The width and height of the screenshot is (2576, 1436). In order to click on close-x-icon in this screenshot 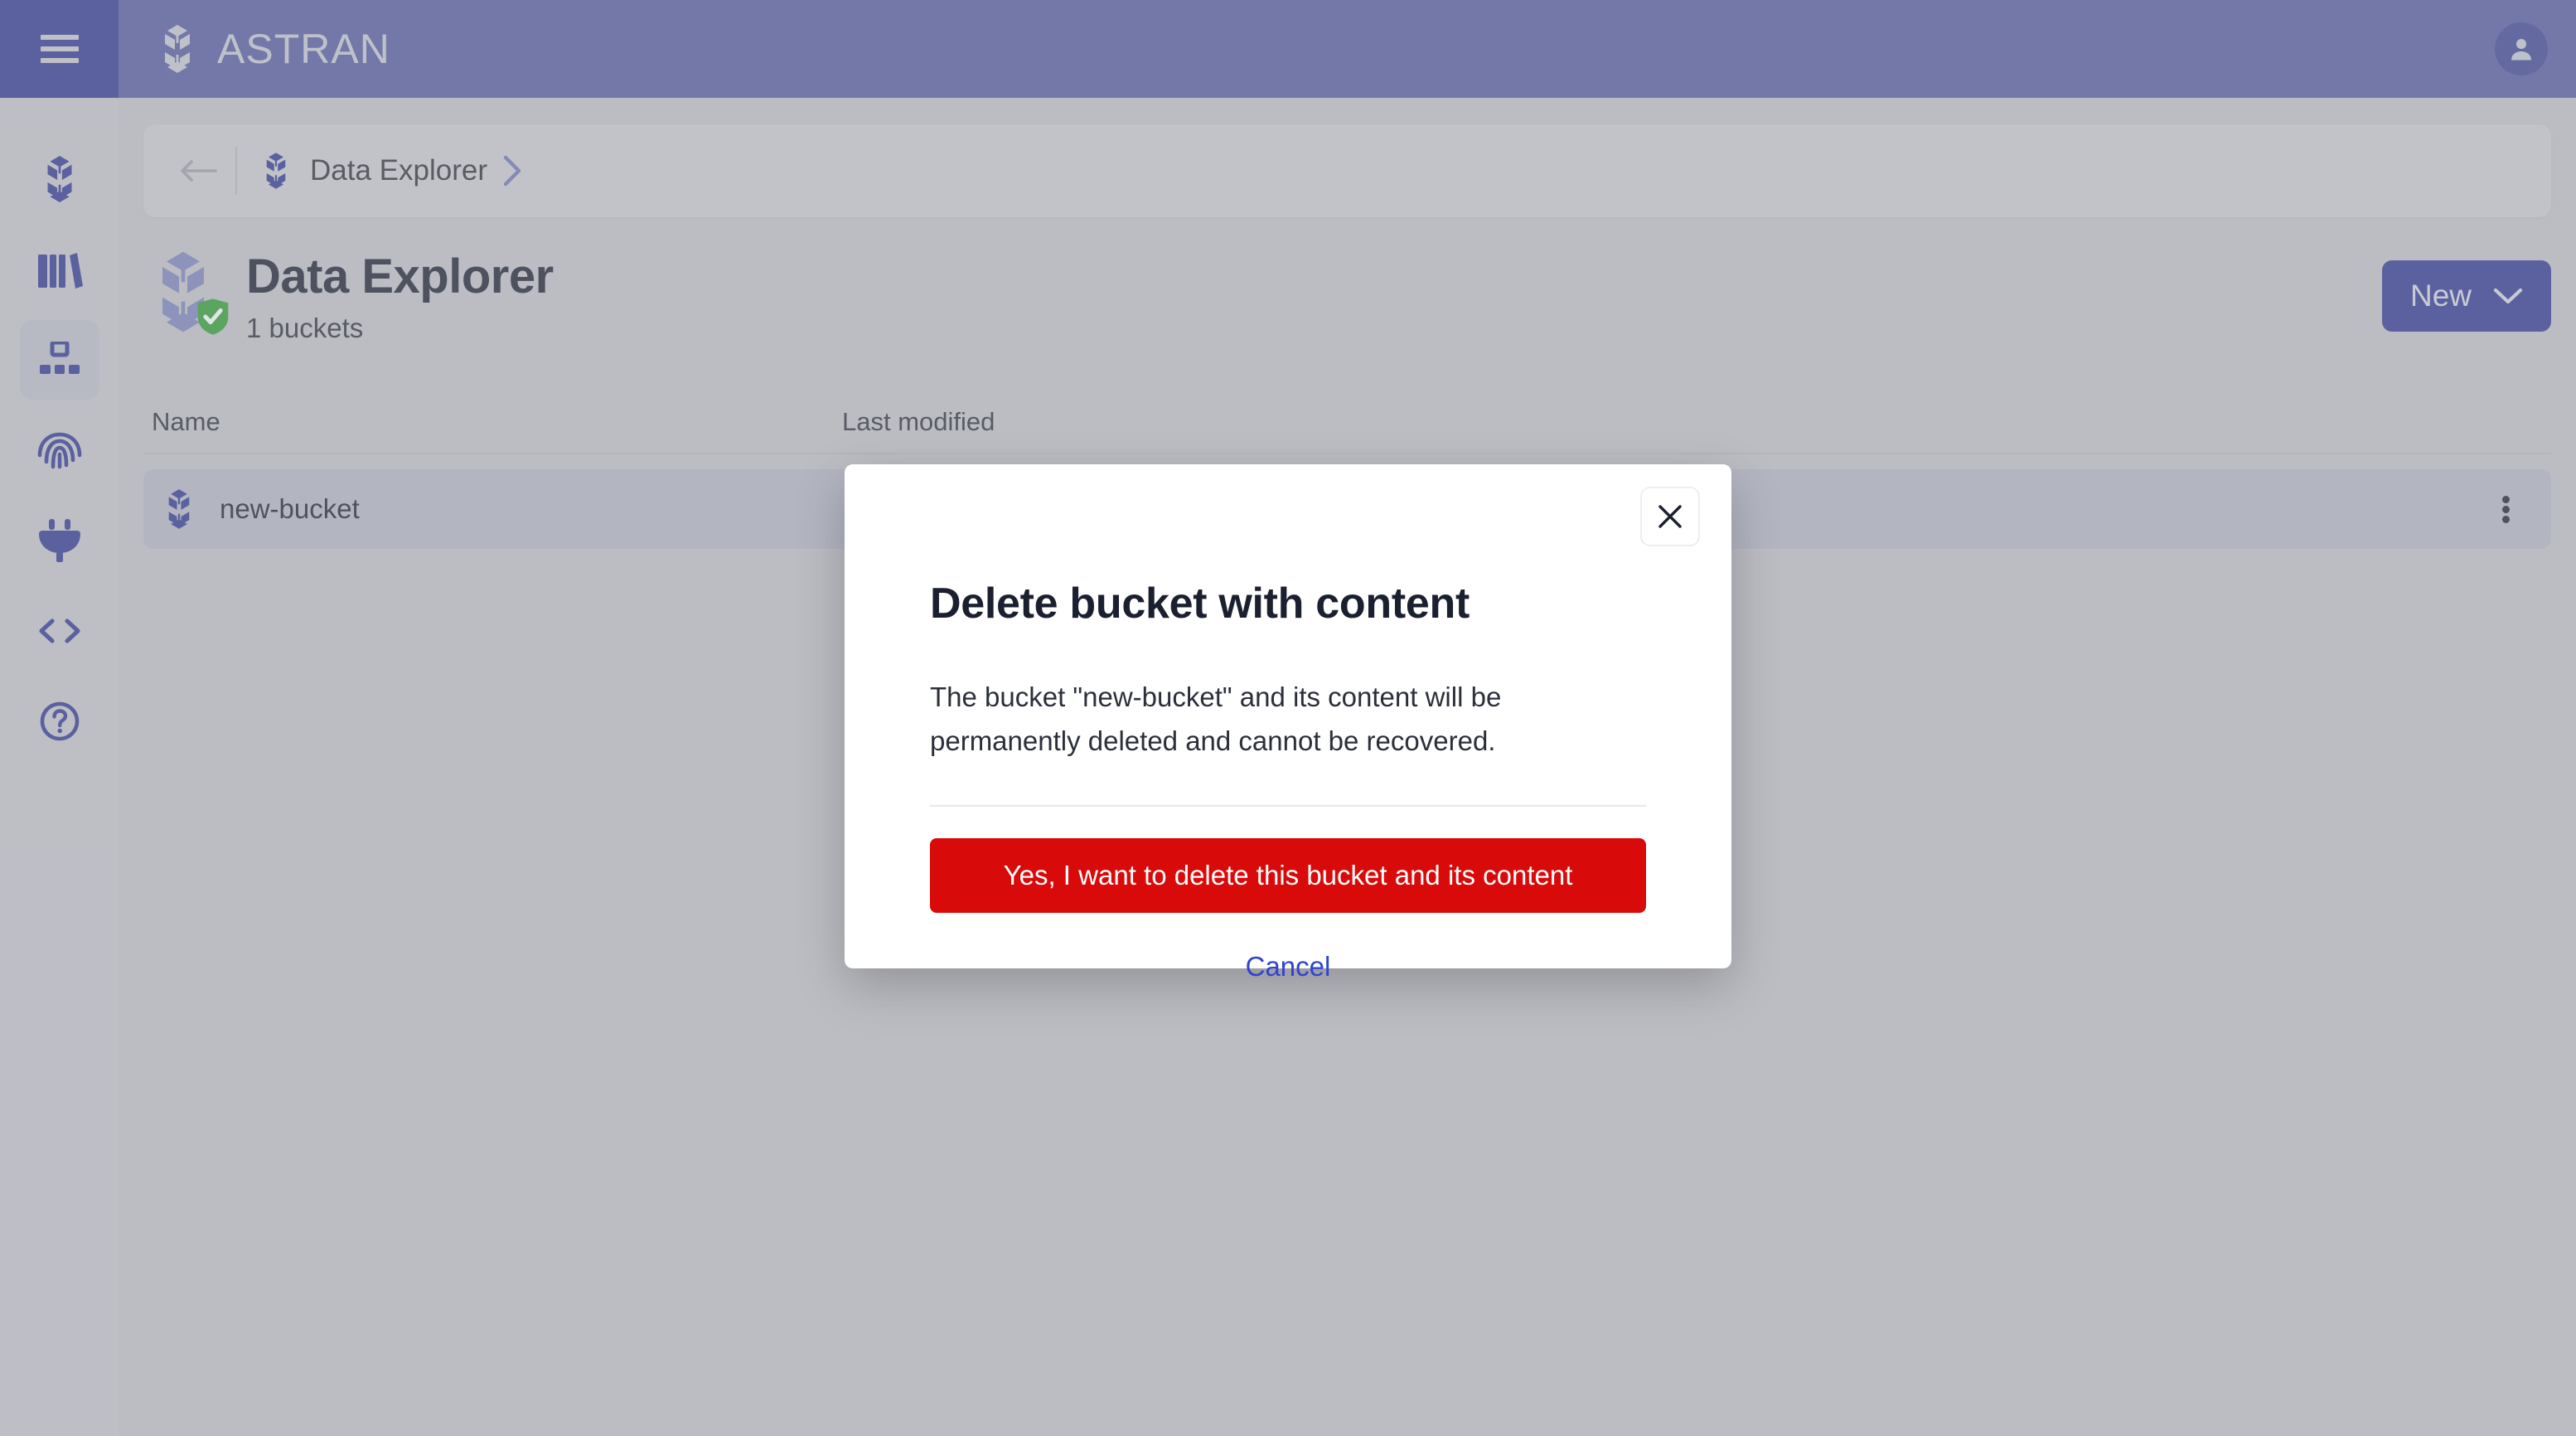, I will do `click(1670, 516)`.